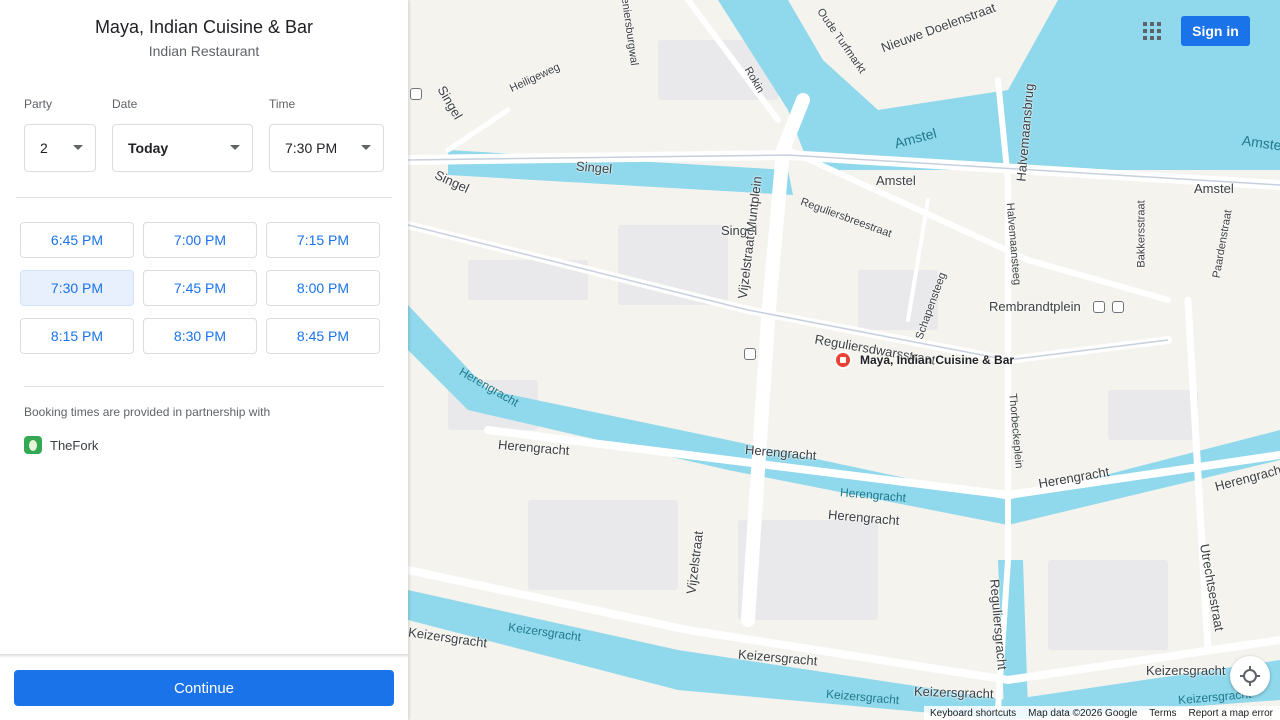 This screenshot has height=720, width=1280. I want to click on time-slot-815: 8:15 PM, so click(77, 336).